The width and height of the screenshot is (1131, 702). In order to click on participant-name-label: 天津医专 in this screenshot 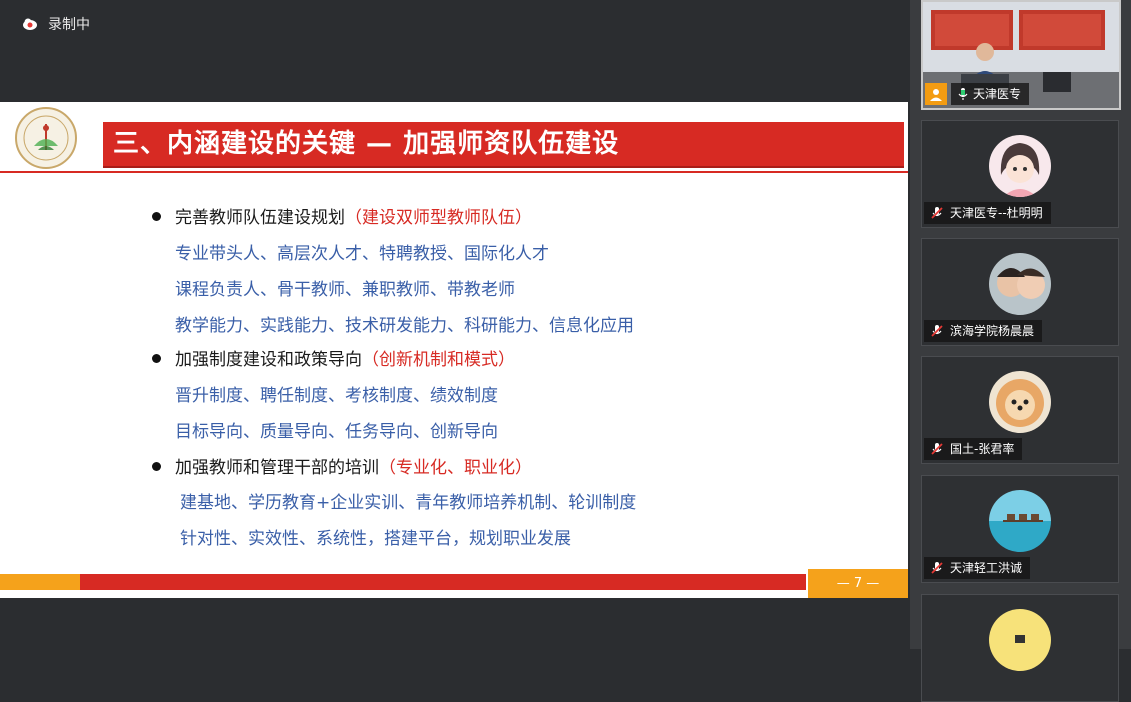, I will do `click(990, 94)`.